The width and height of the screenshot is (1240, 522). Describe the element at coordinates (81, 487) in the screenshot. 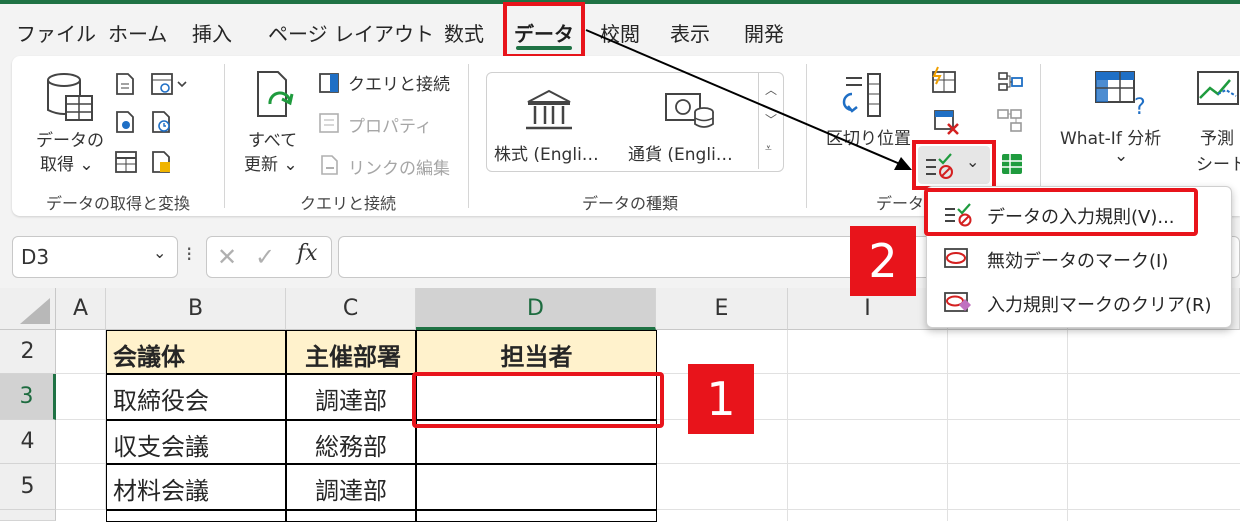

I see `cell-a5` at that location.